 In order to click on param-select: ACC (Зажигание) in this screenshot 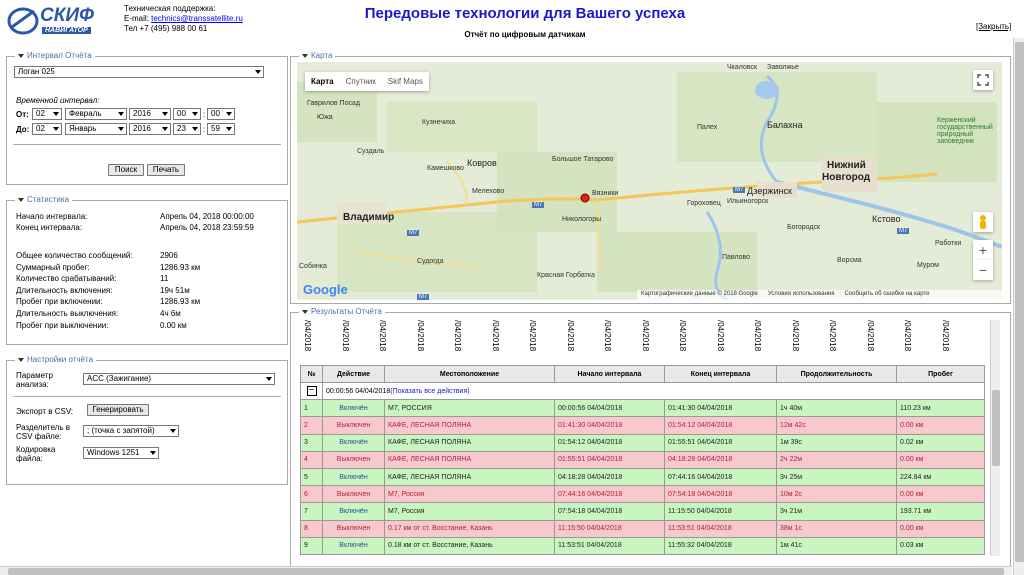, I will do `click(179, 379)`.